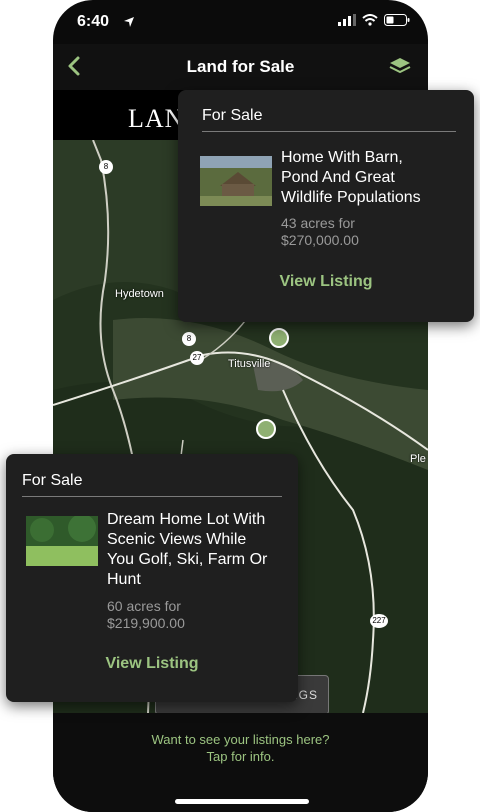 The height and width of the screenshot is (812, 480). What do you see at coordinates (139, 294) in the screenshot?
I see `map-label-hydetown: Hydetown` at bounding box center [139, 294].